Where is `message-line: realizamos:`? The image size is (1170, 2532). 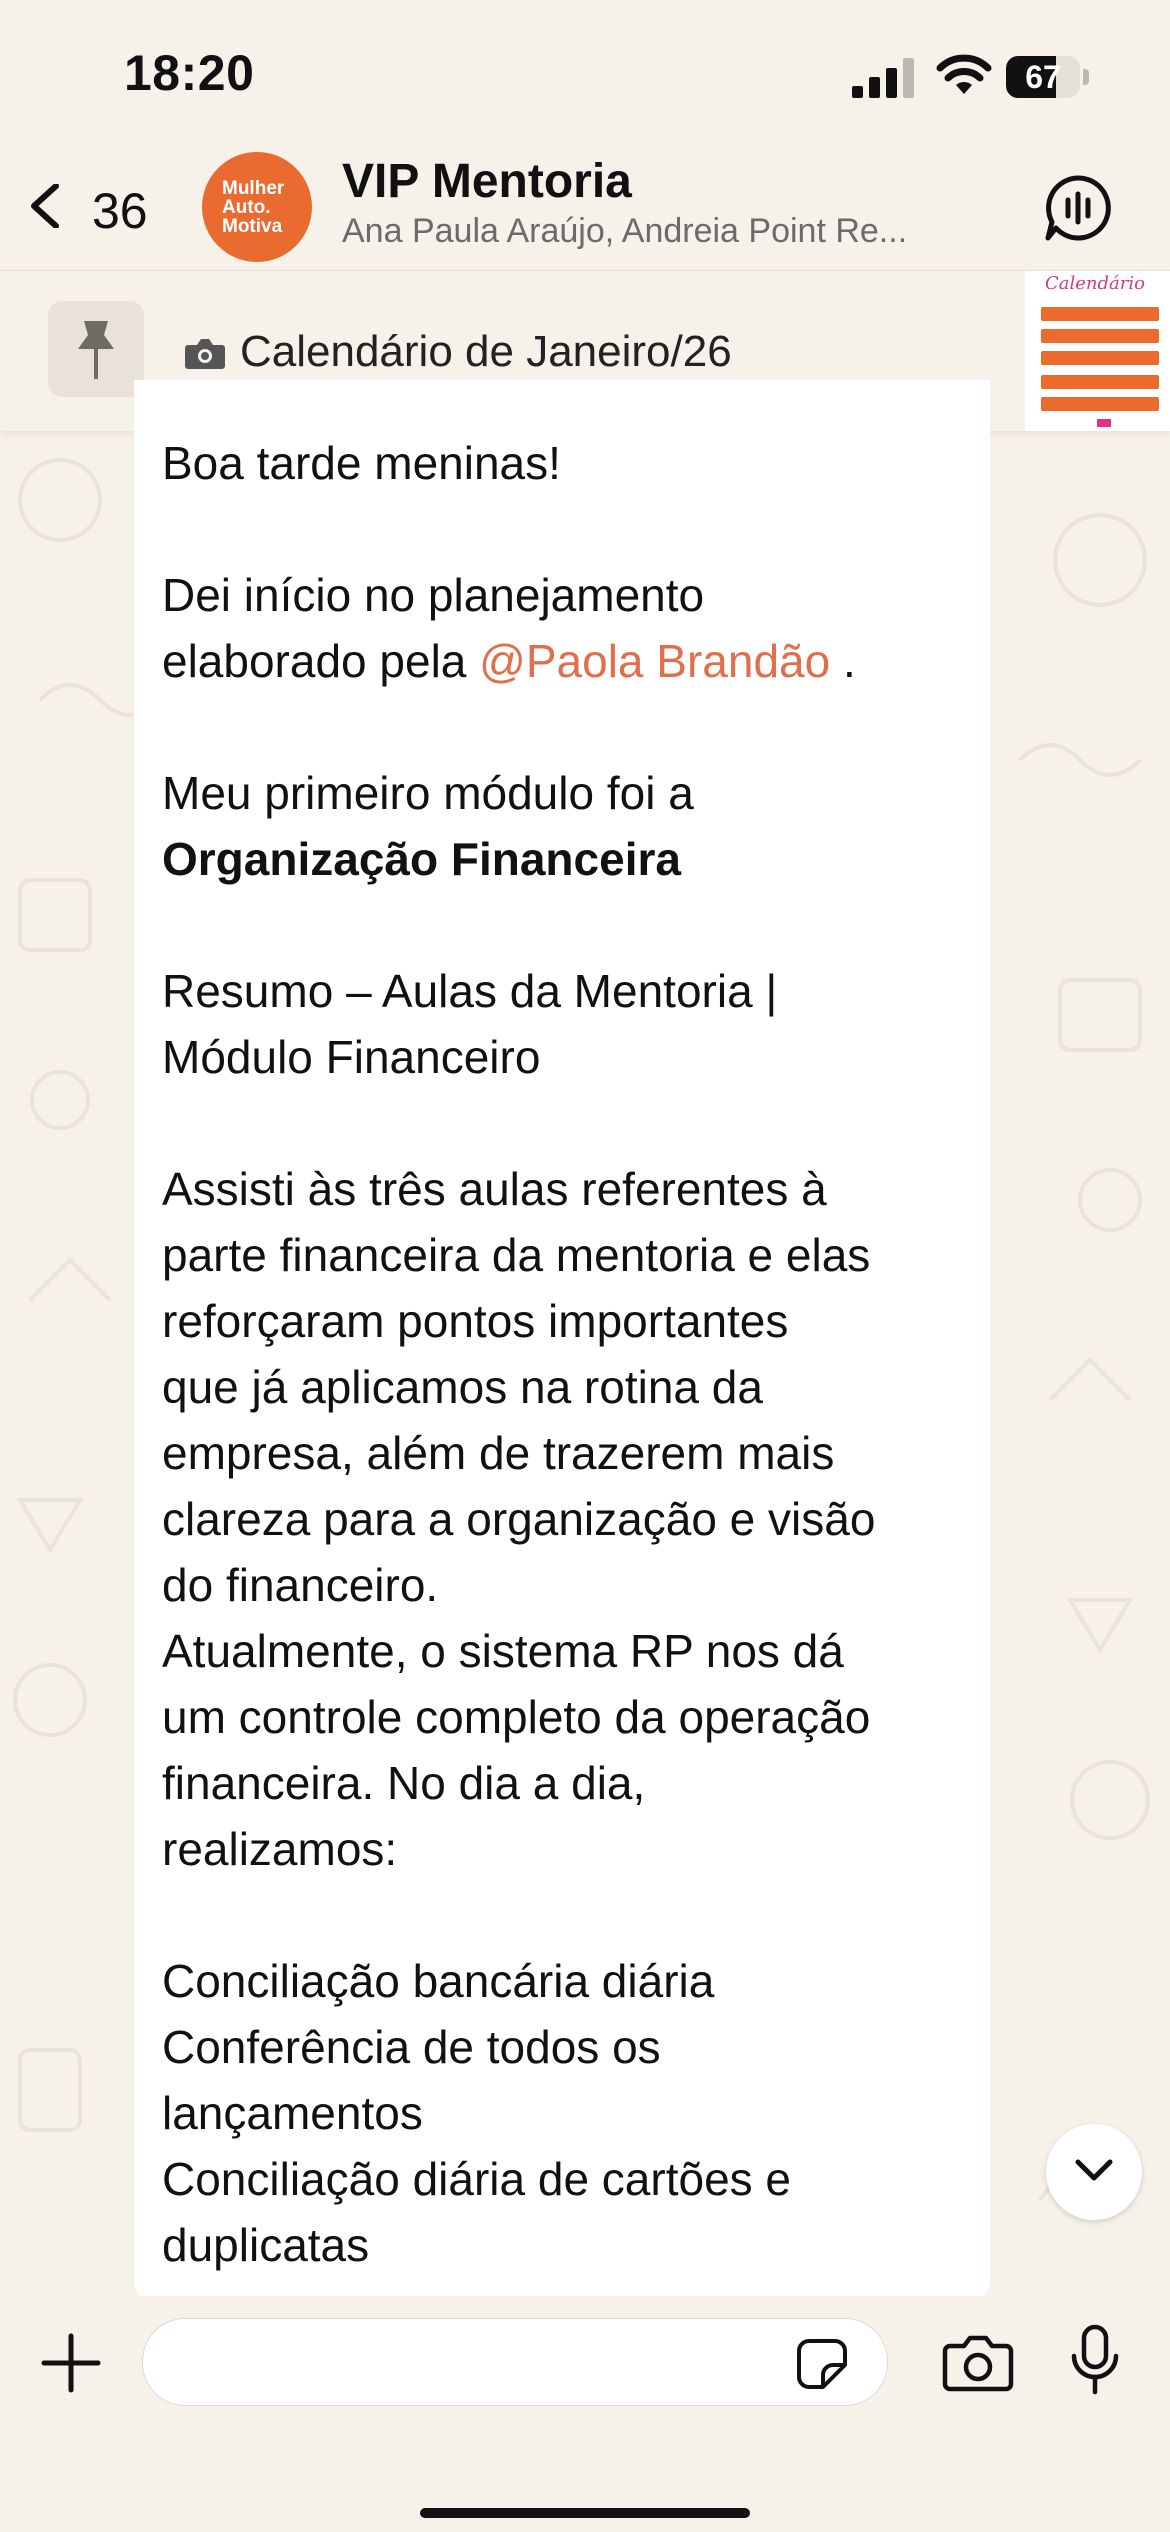
message-line: realizamos: is located at coordinates (280, 1849).